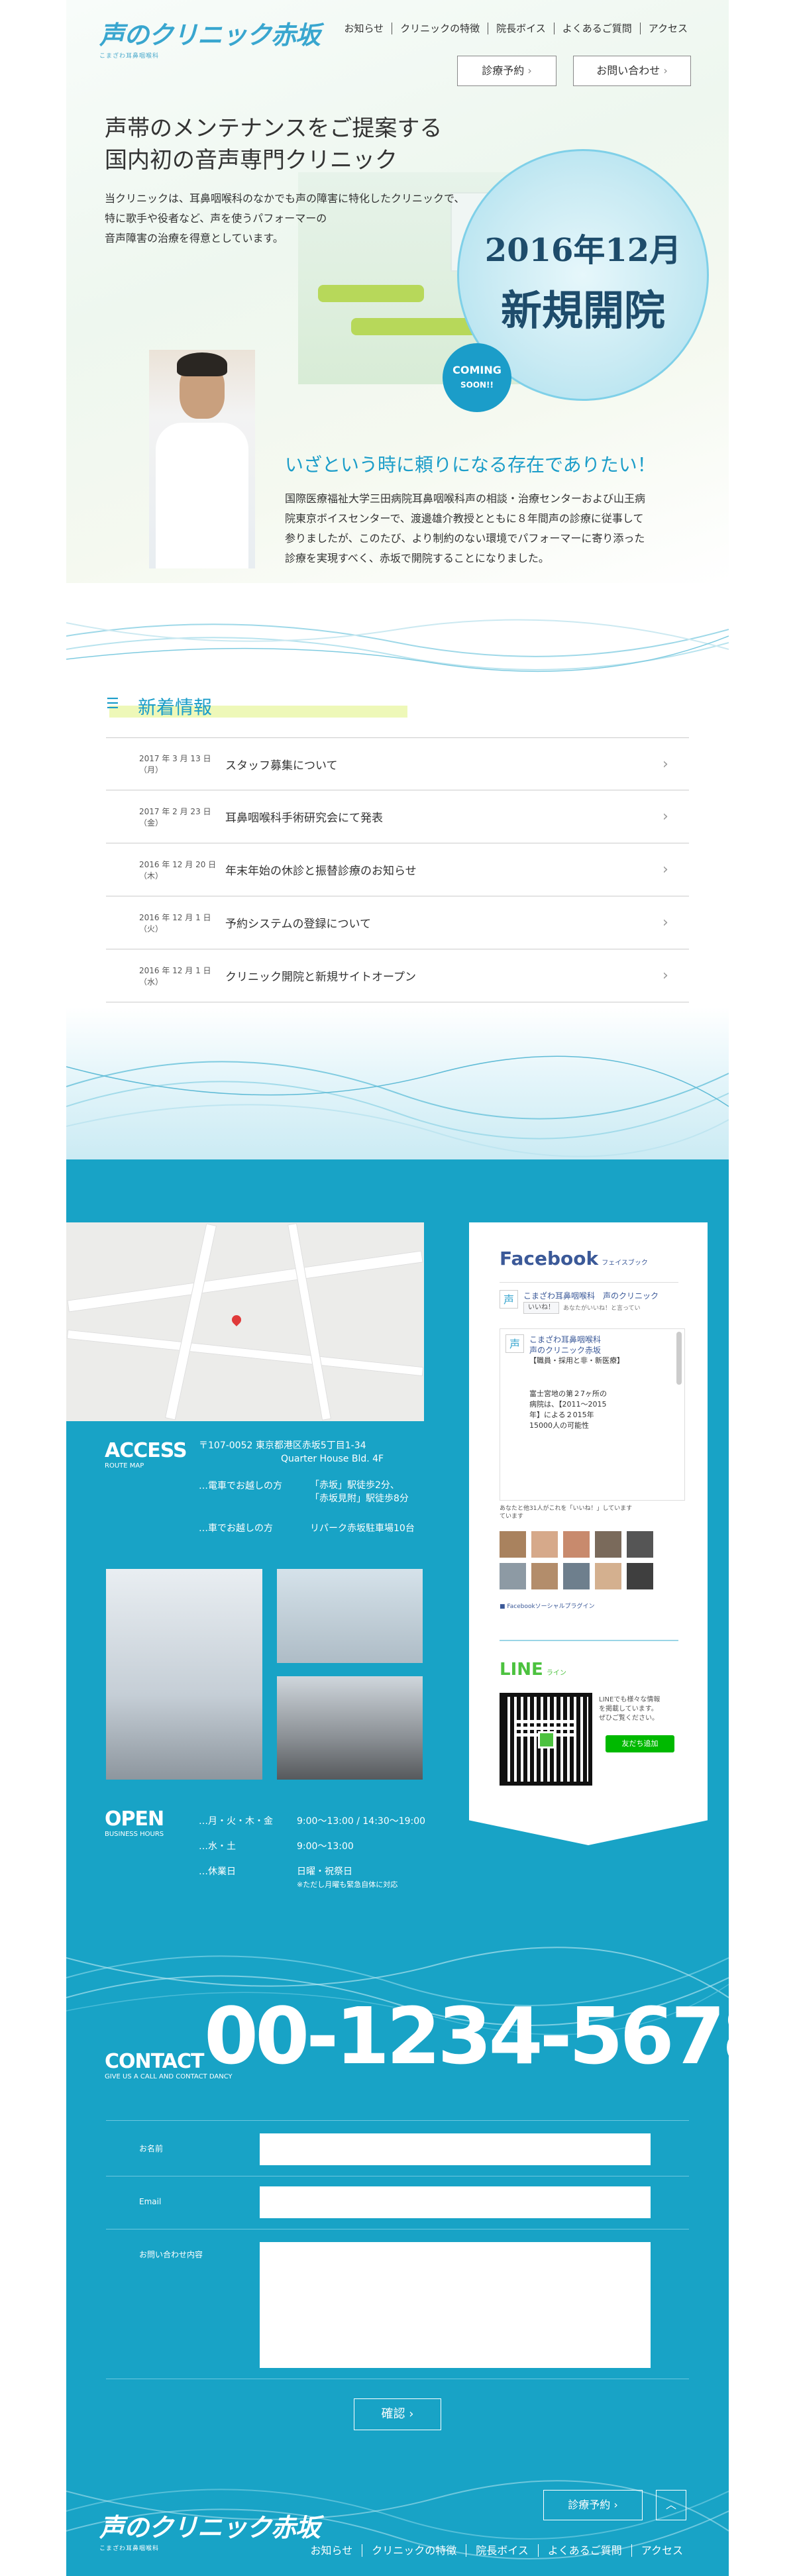 The height and width of the screenshot is (2576, 795). Describe the element at coordinates (237, 1319) in the screenshot. I see `map-pin-icon` at that location.